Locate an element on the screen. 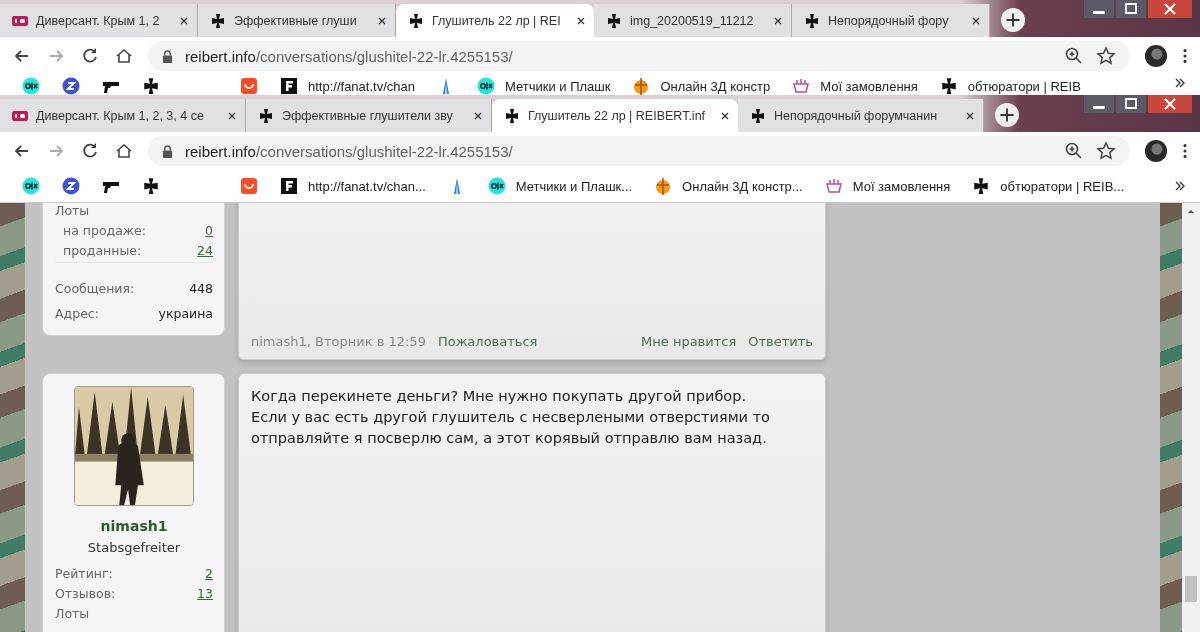 This screenshot has width=1200, height=632. square-logo-icon is located at coordinates (289, 186).